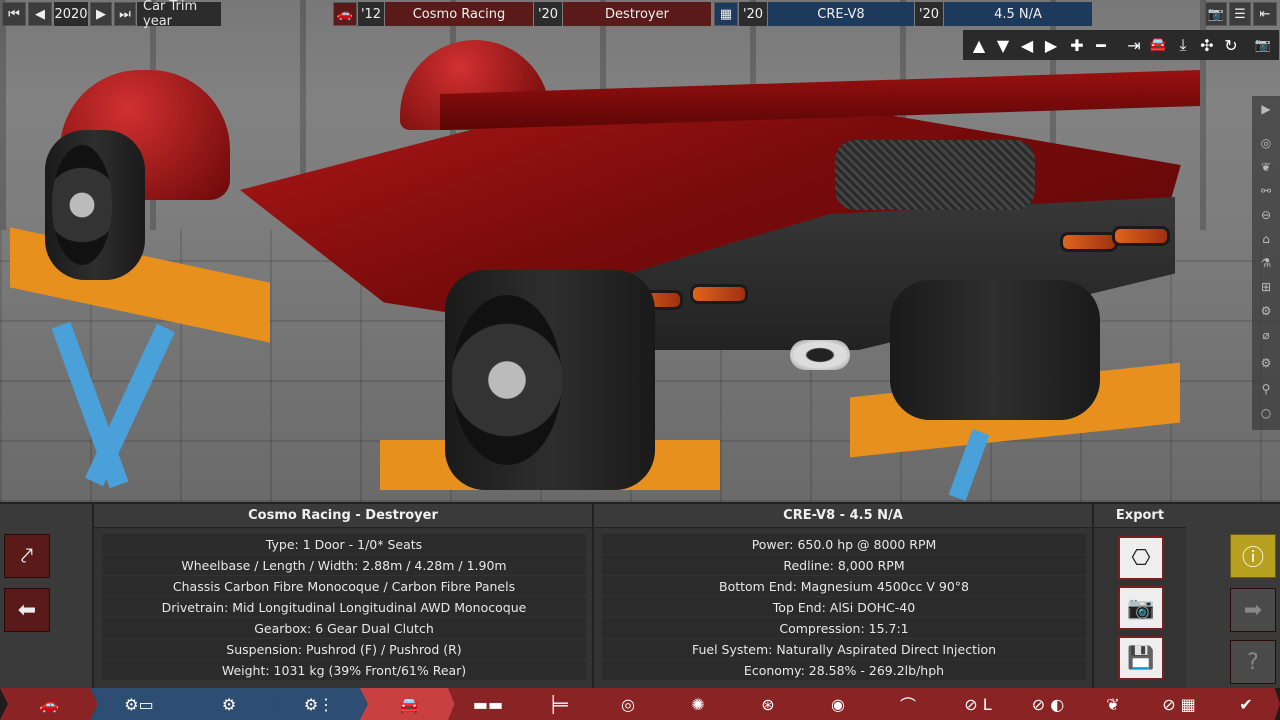 The image size is (1280, 720). I want to click on tab-chassis-folder: ⚙▭, so click(139, 704).